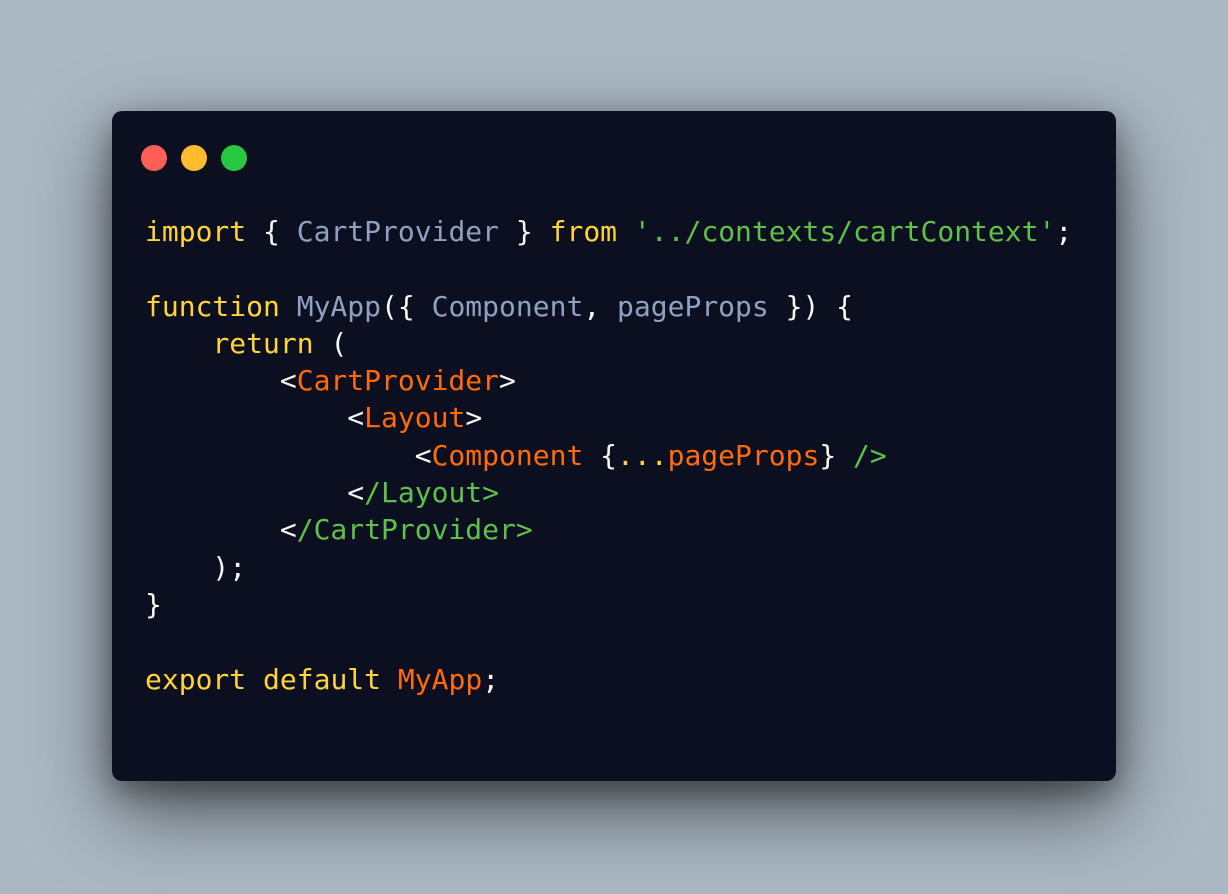 This screenshot has height=894, width=1228. What do you see at coordinates (608, 604) in the screenshot?
I see `code-line: }` at bounding box center [608, 604].